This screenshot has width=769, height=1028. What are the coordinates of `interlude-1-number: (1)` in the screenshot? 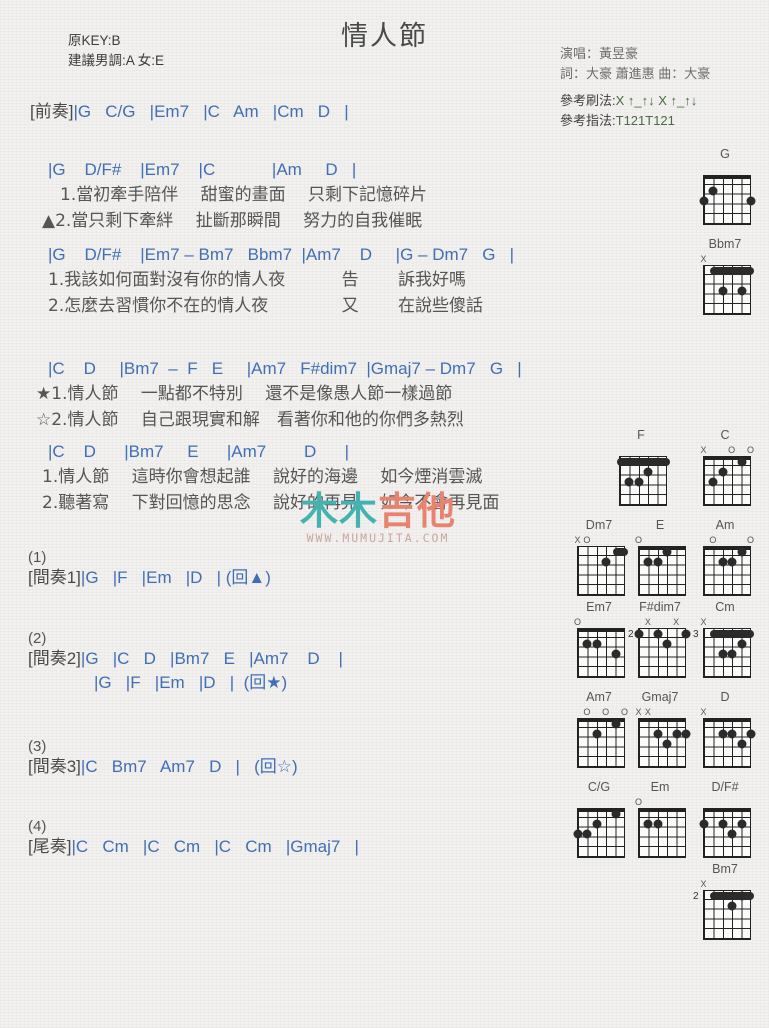 It's located at (37, 557).